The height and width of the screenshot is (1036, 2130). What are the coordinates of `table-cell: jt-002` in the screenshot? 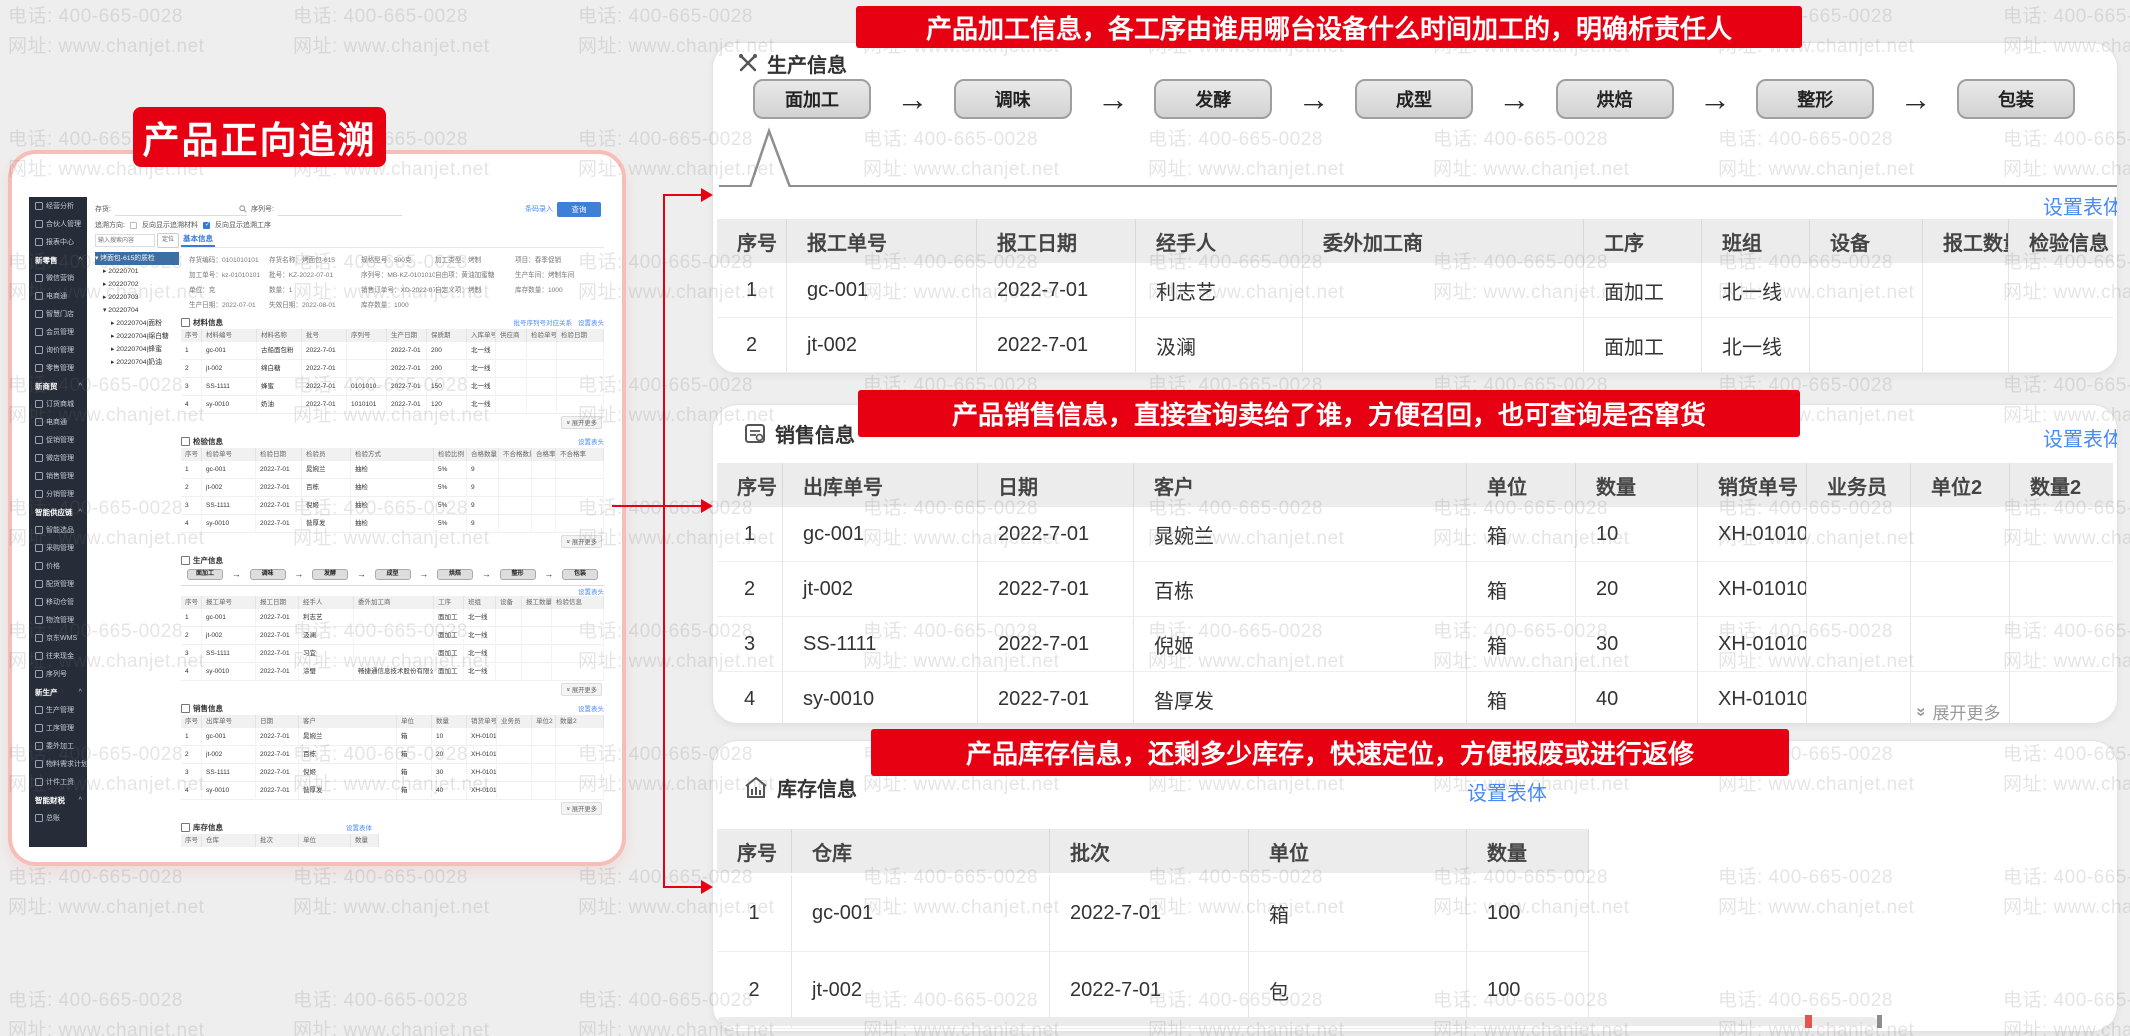 It's located at (229, 755).